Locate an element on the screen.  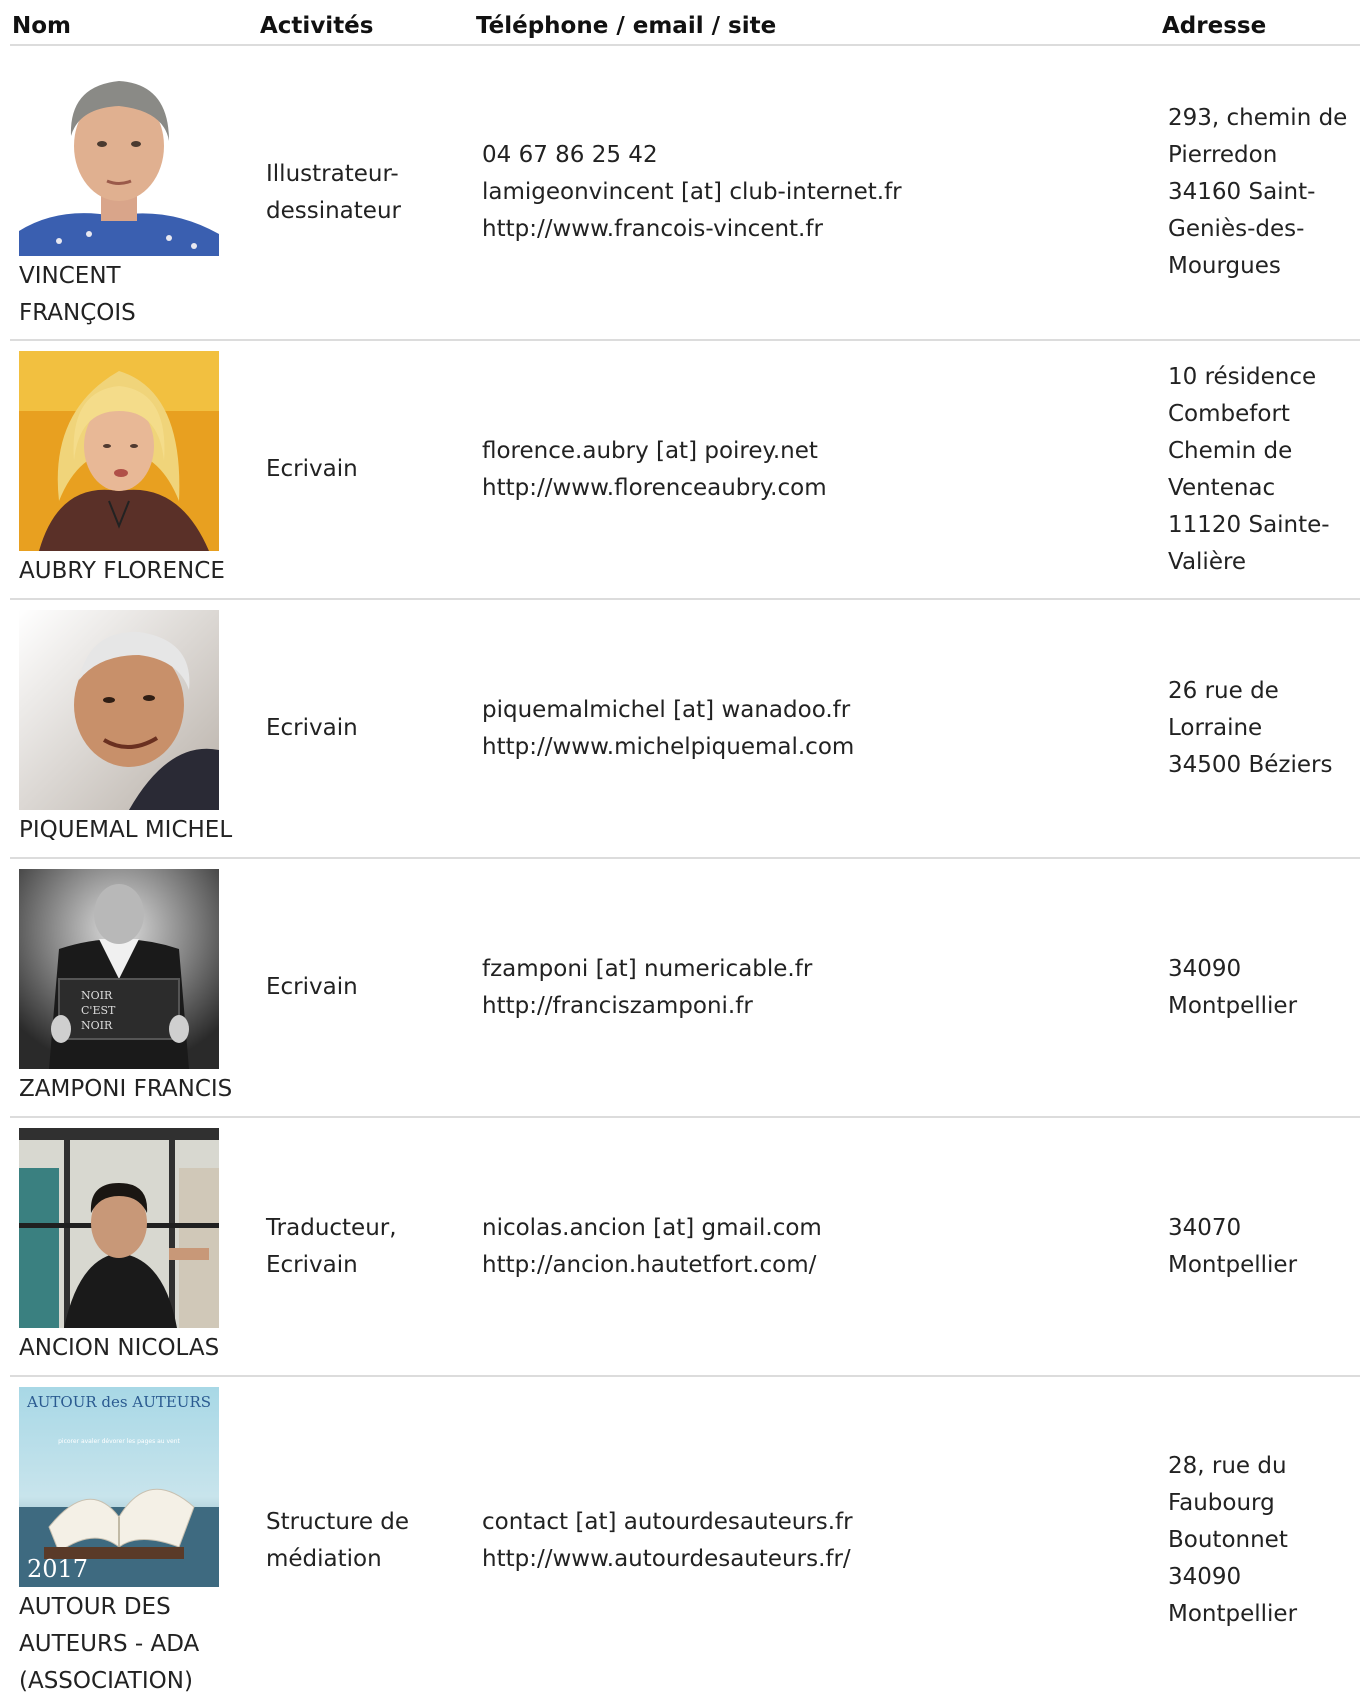
svg-text:picorer avaler dévorer les pag: picorer avaler dévorer les pages au vent is located at coordinates (119, 1441).